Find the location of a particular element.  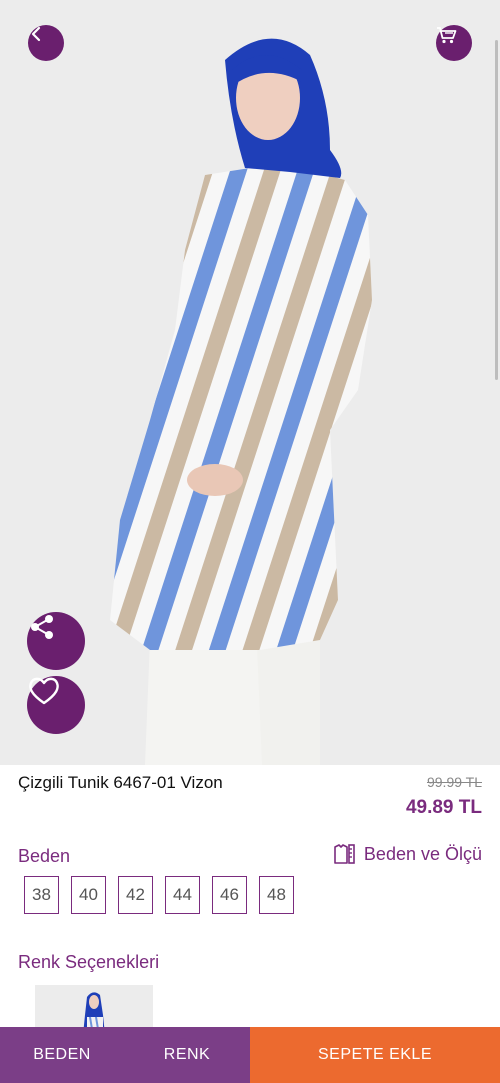

scrollbar is located at coordinates (496, 210).